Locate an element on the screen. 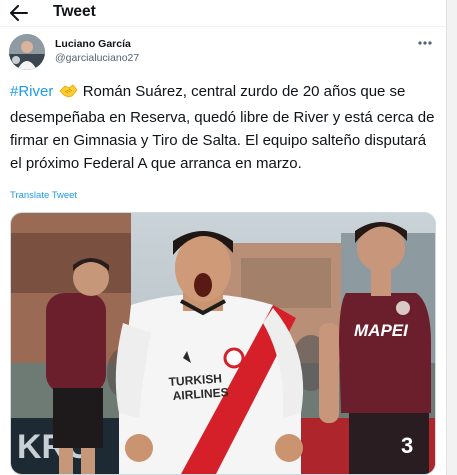 This screenshot has height=475, width=457. avatar-image is located at coordinates (27, 52).